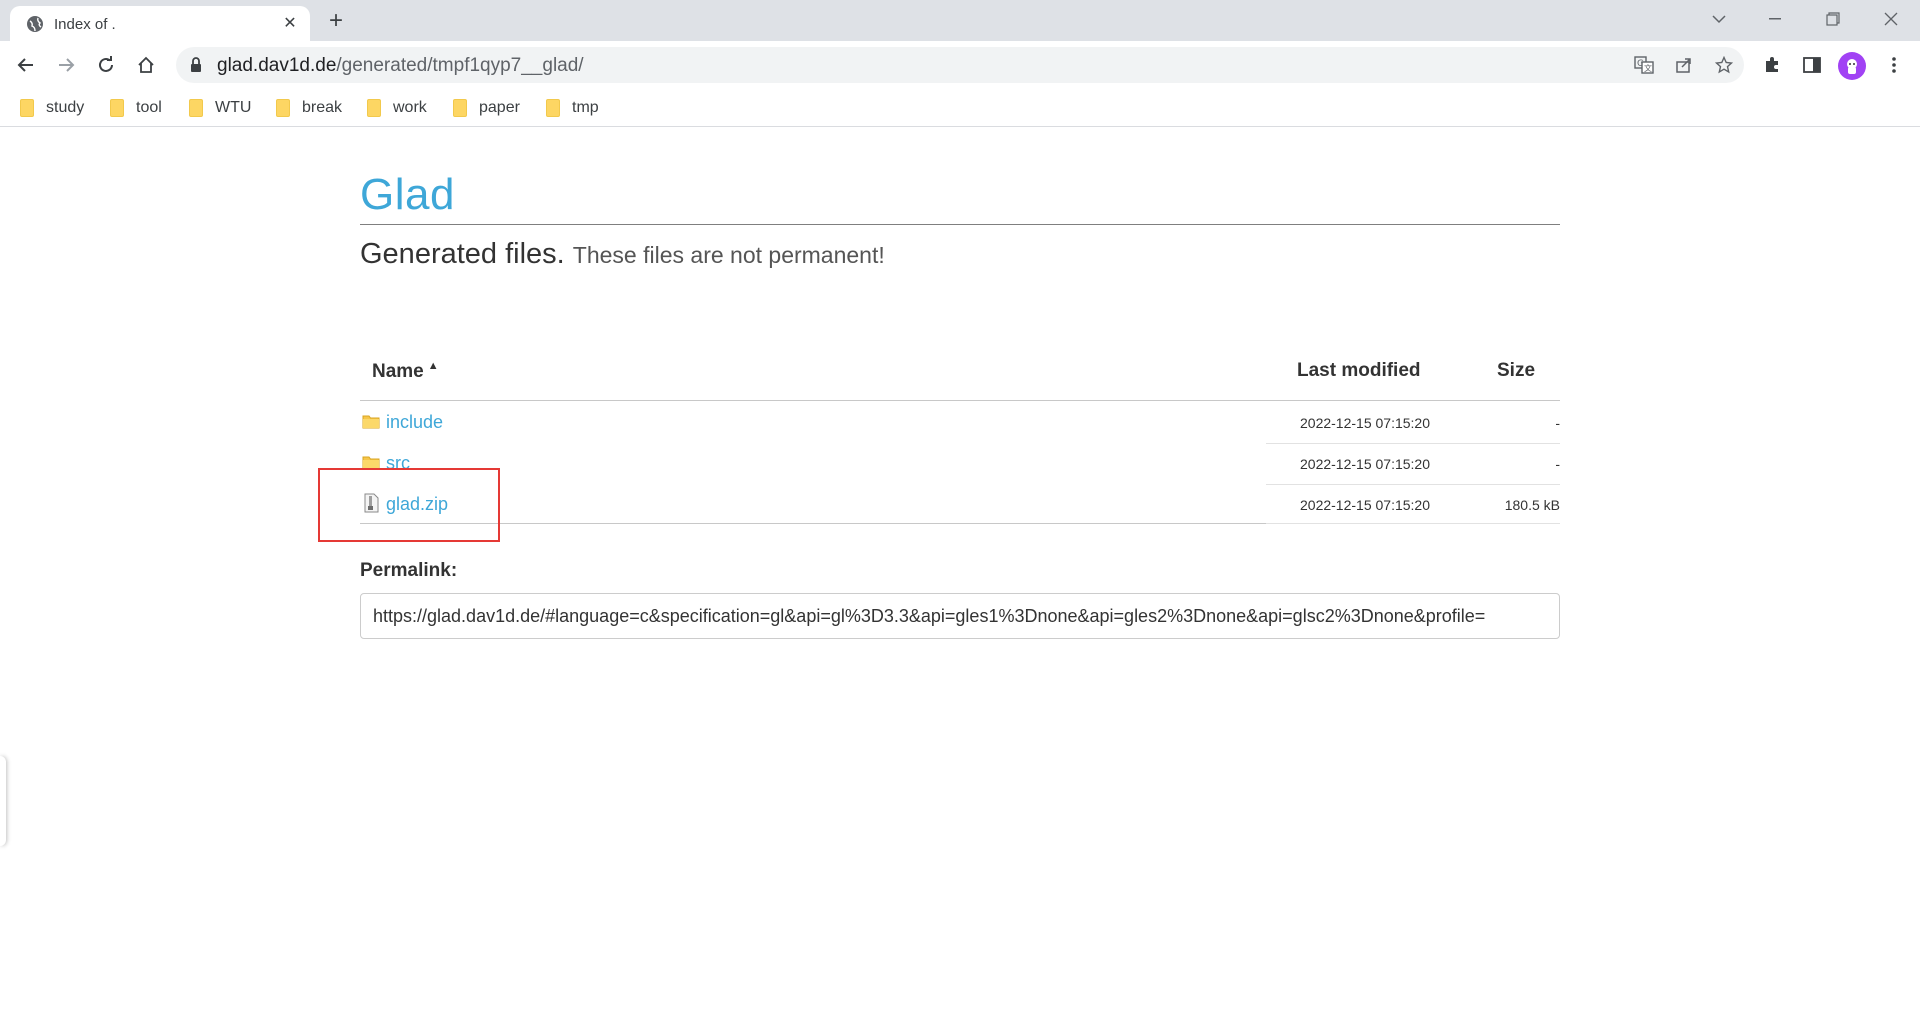 Image resolution: width=1920 pixels, height=1020 pixels. What do you see at coordinates (277, 65) in the screenshot?
I see `url-host: glad.dav1d.de` at bounding box center [277, 65].